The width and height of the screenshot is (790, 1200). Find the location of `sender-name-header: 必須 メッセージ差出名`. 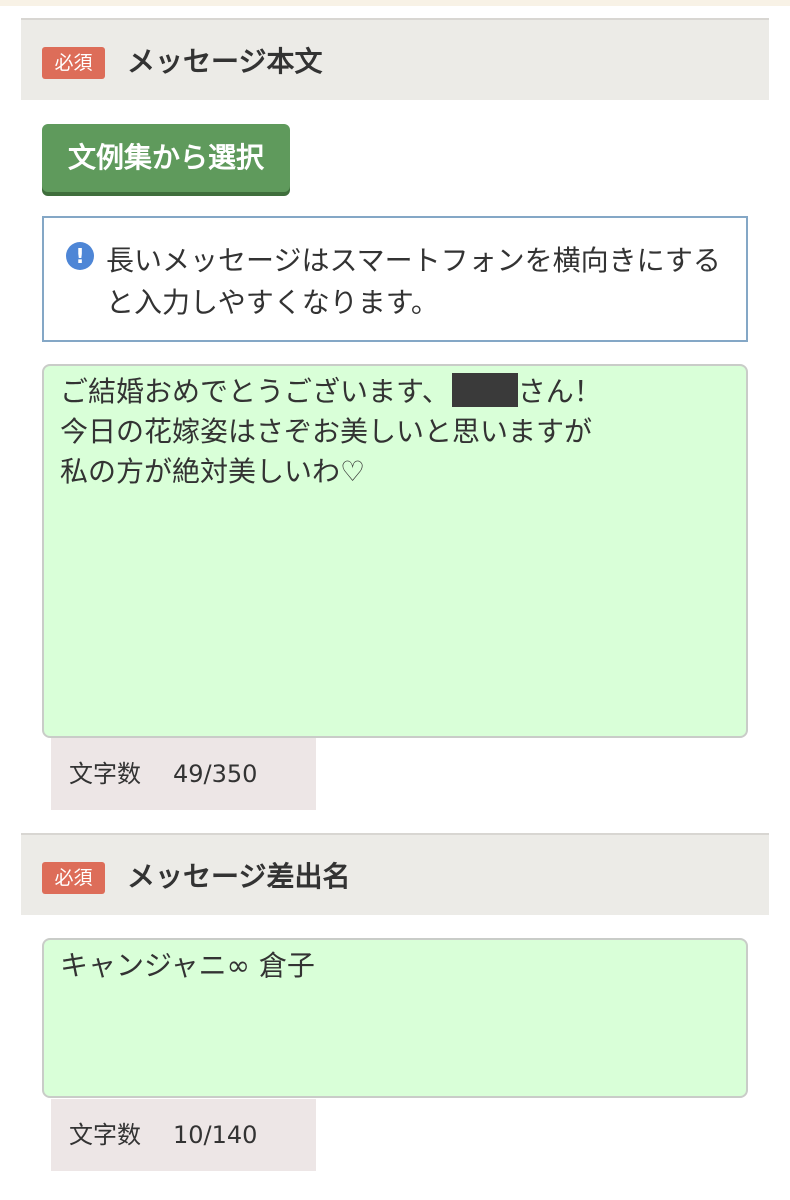

sender-name-header: 必須 メッセージ差出名 is located at coordinates (395, 874).